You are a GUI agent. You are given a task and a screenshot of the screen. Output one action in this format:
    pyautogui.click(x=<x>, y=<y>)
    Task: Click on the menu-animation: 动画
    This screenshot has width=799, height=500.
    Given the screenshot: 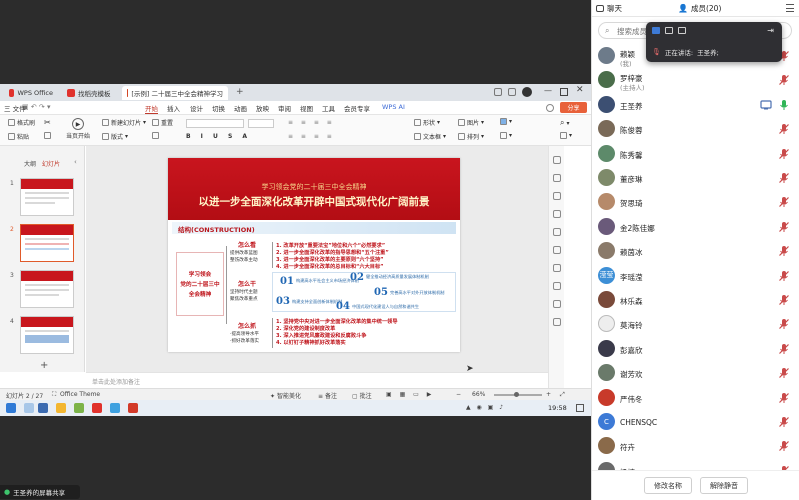 What is the action you would take?
    pyautogui.click(x=240, y=108)
    